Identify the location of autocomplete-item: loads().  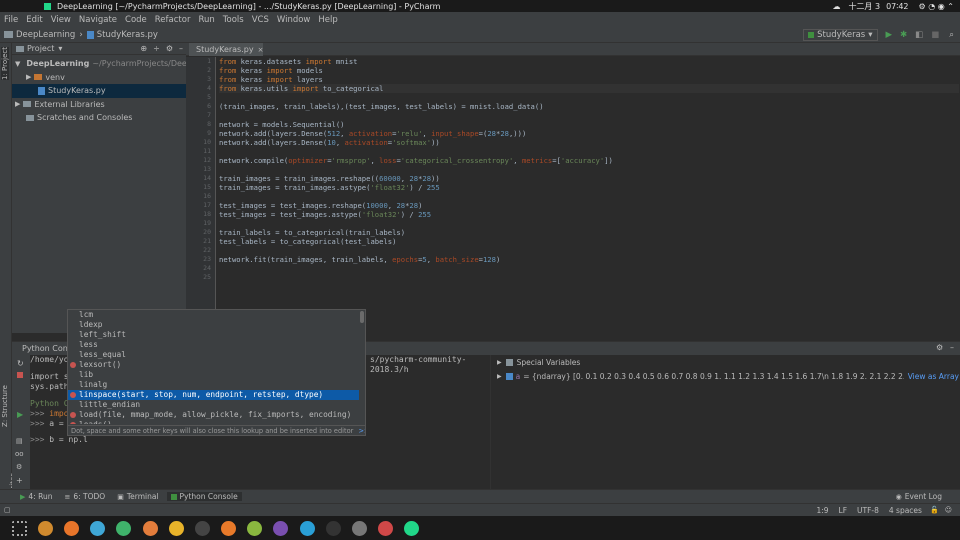
(213, 422).